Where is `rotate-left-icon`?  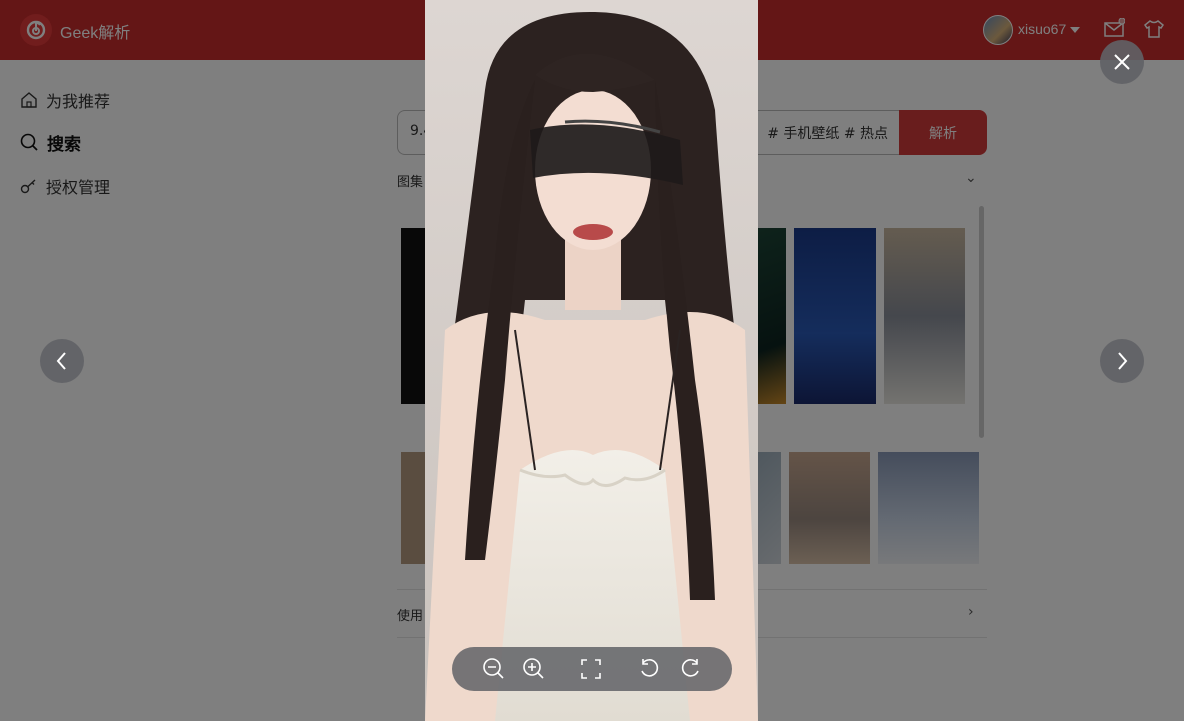
rotate-left-icon is located at coordinates (650, 669).